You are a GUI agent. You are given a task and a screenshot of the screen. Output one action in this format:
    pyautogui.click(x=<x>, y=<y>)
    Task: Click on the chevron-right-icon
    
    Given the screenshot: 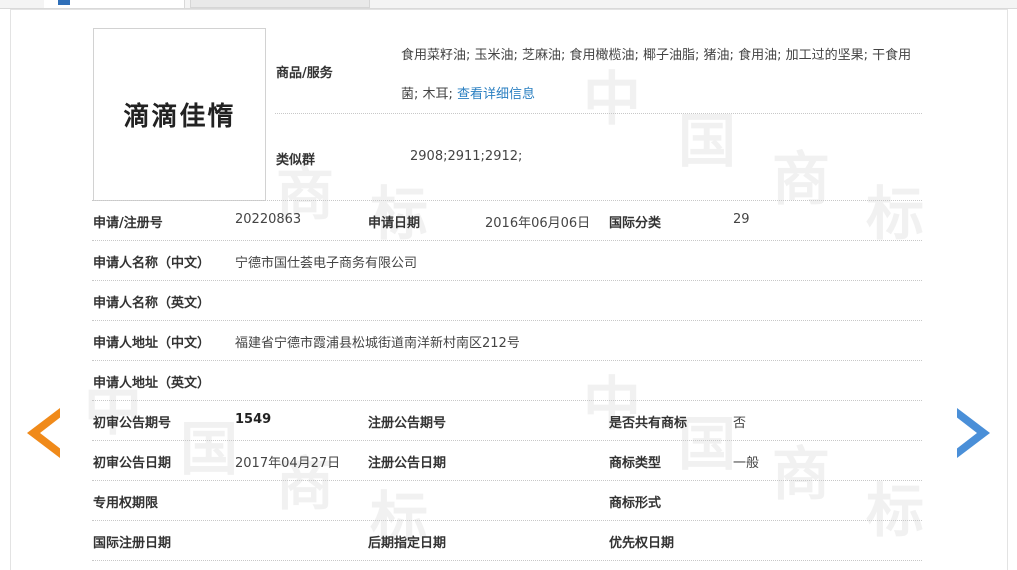 What is the action you would take?
    pyautogui.click(x=972, y=433)
    